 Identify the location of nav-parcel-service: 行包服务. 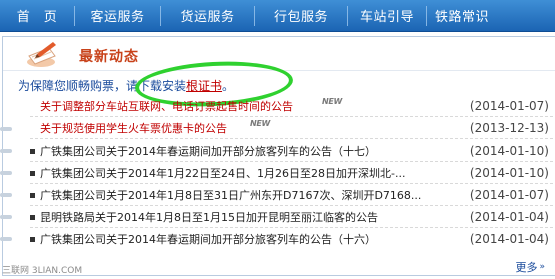
(301, 16).